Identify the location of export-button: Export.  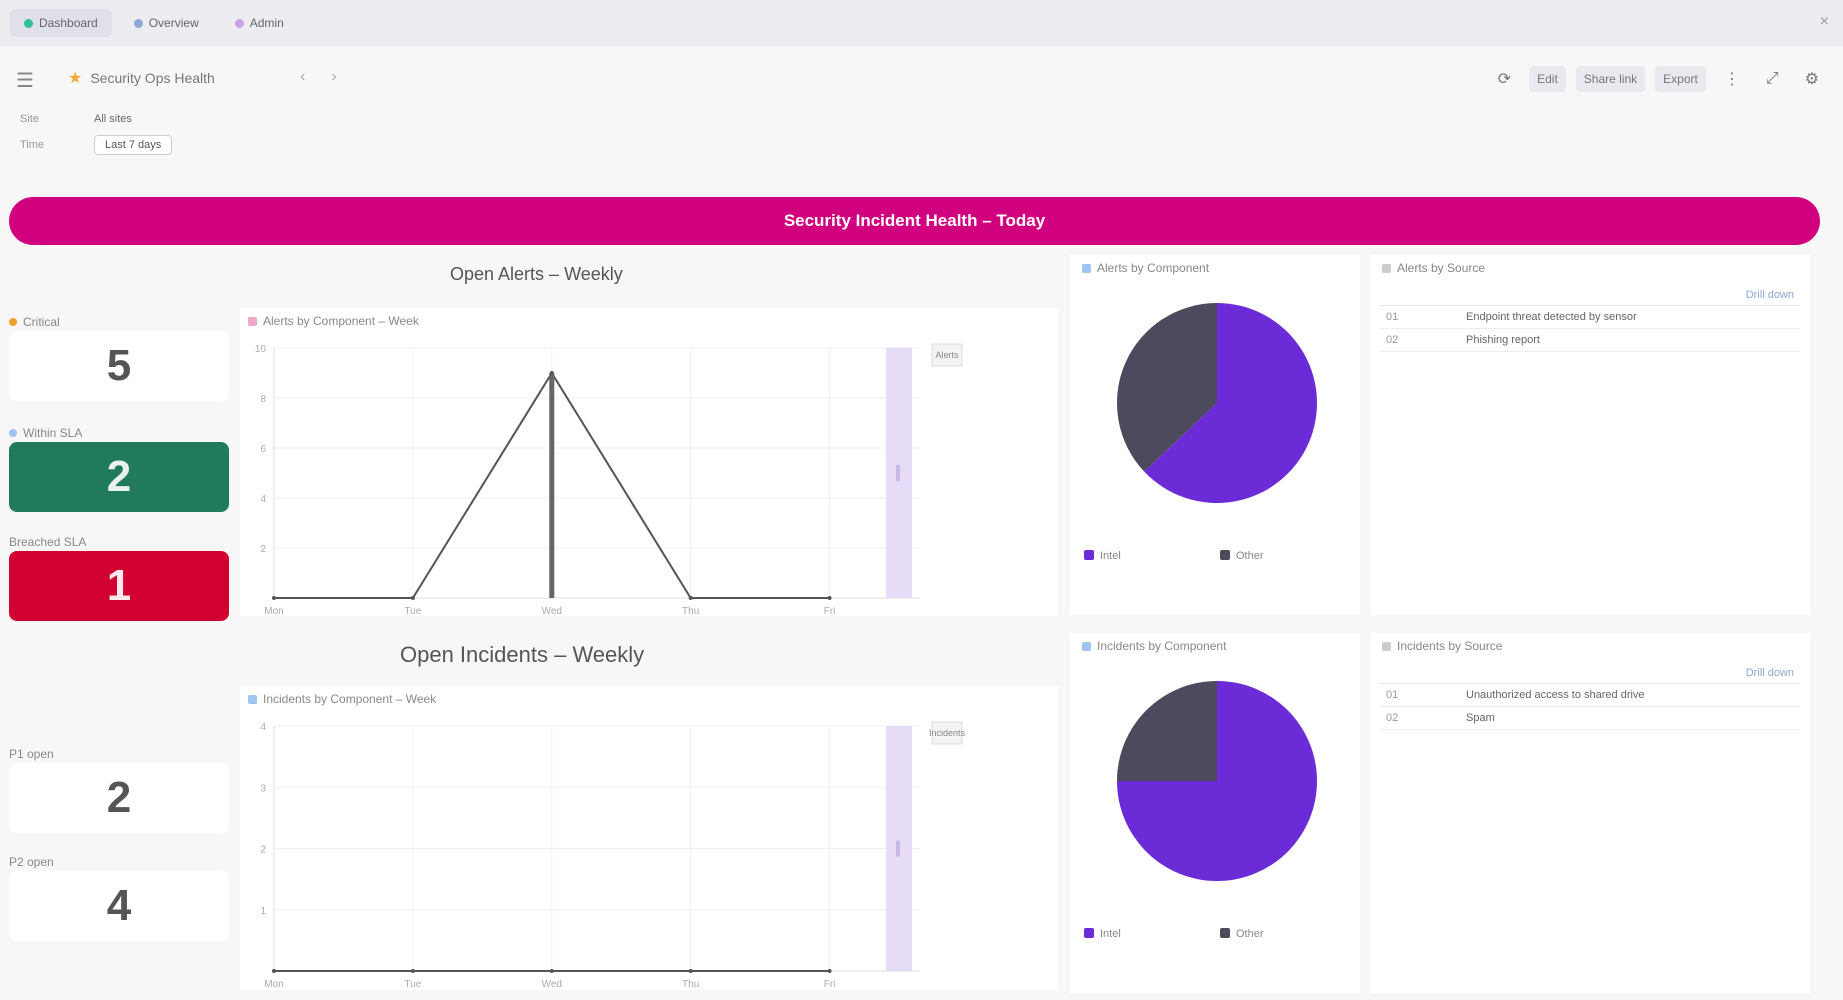
(1680, 79).